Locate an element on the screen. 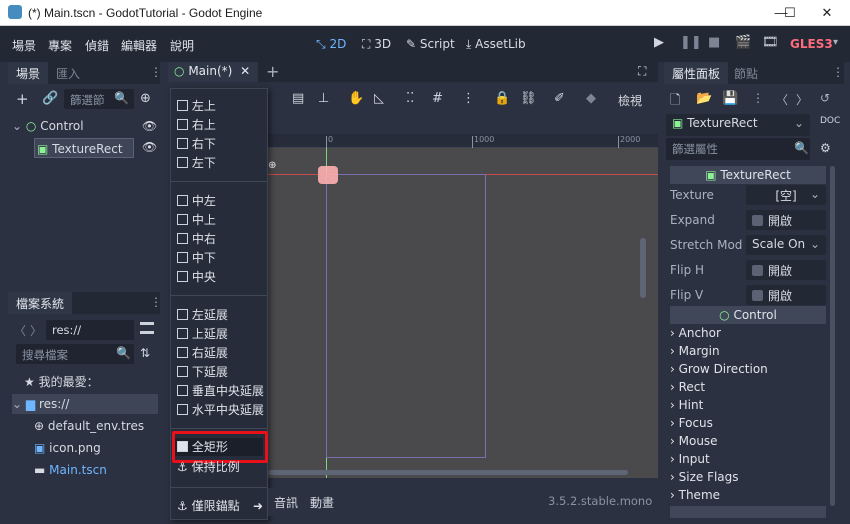 This screenshot has height=524, width=850. section-input: › Input is located at coordinates (690, 459).